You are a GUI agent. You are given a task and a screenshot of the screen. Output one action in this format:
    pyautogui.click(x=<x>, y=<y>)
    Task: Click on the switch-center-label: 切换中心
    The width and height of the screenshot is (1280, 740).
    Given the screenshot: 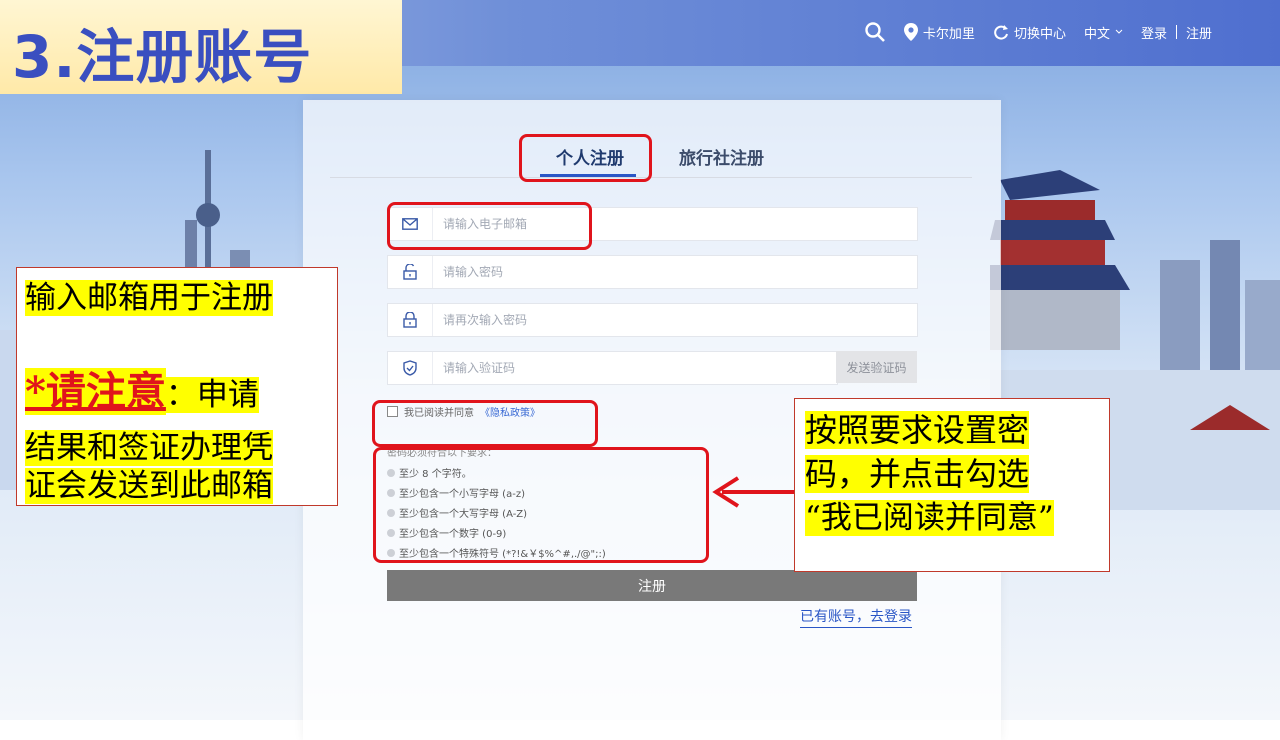 What is the action you would take?
    pyautogui.click(x=1039, y=34)
    